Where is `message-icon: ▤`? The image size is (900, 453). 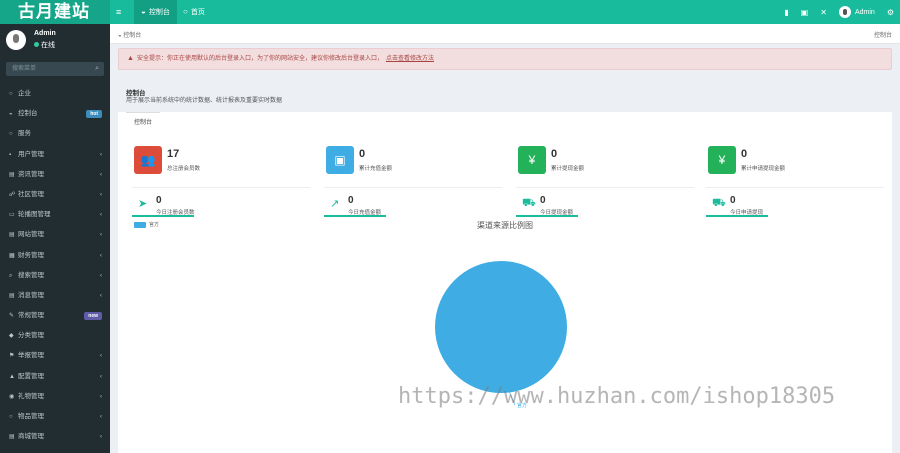
message-icon: ▤ is located at coordinates (12, 295).